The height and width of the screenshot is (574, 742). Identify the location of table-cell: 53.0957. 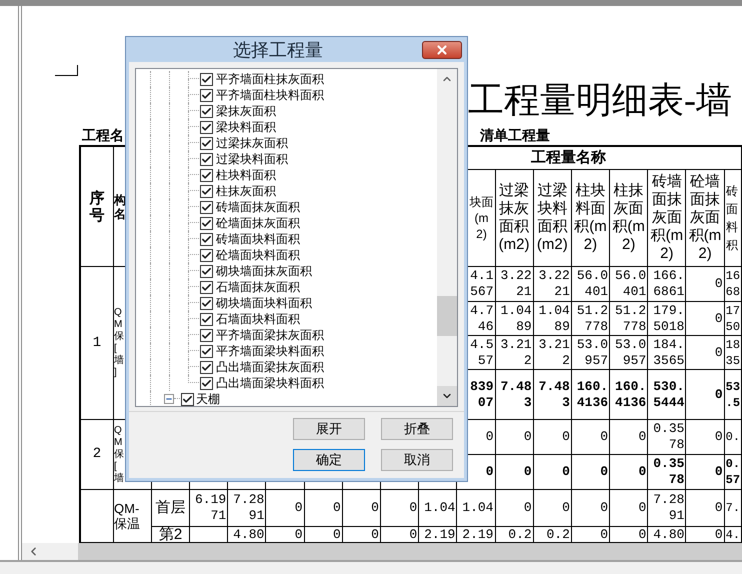
(591, 353).